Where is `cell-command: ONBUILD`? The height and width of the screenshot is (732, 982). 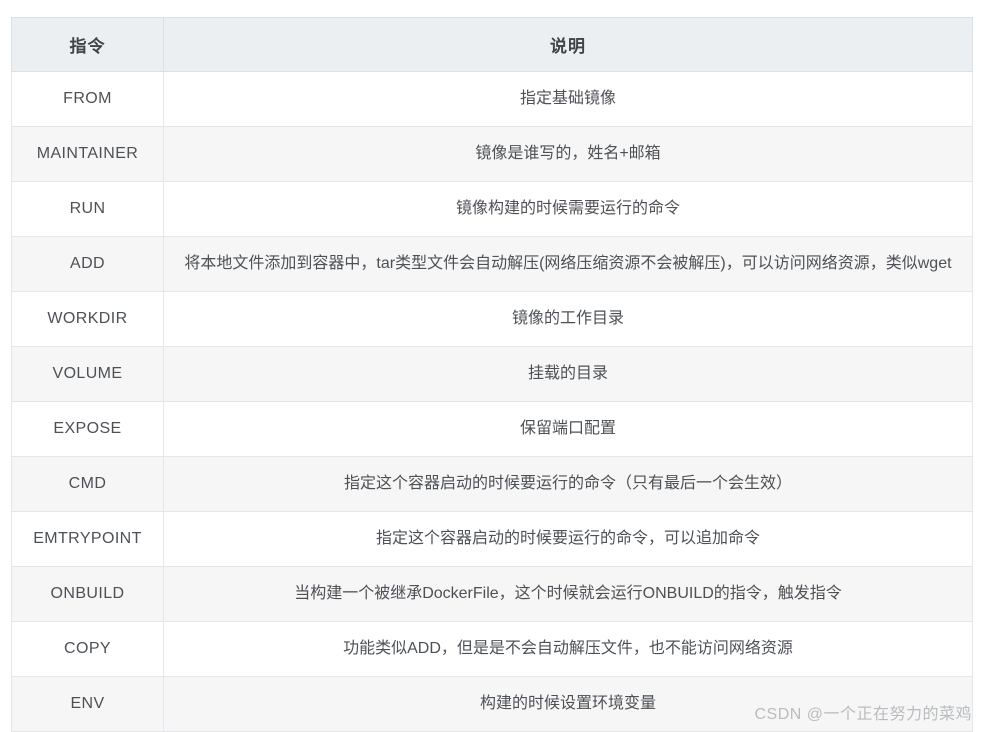 cell-command: ONBUILD is located at coordinates (87, 594).